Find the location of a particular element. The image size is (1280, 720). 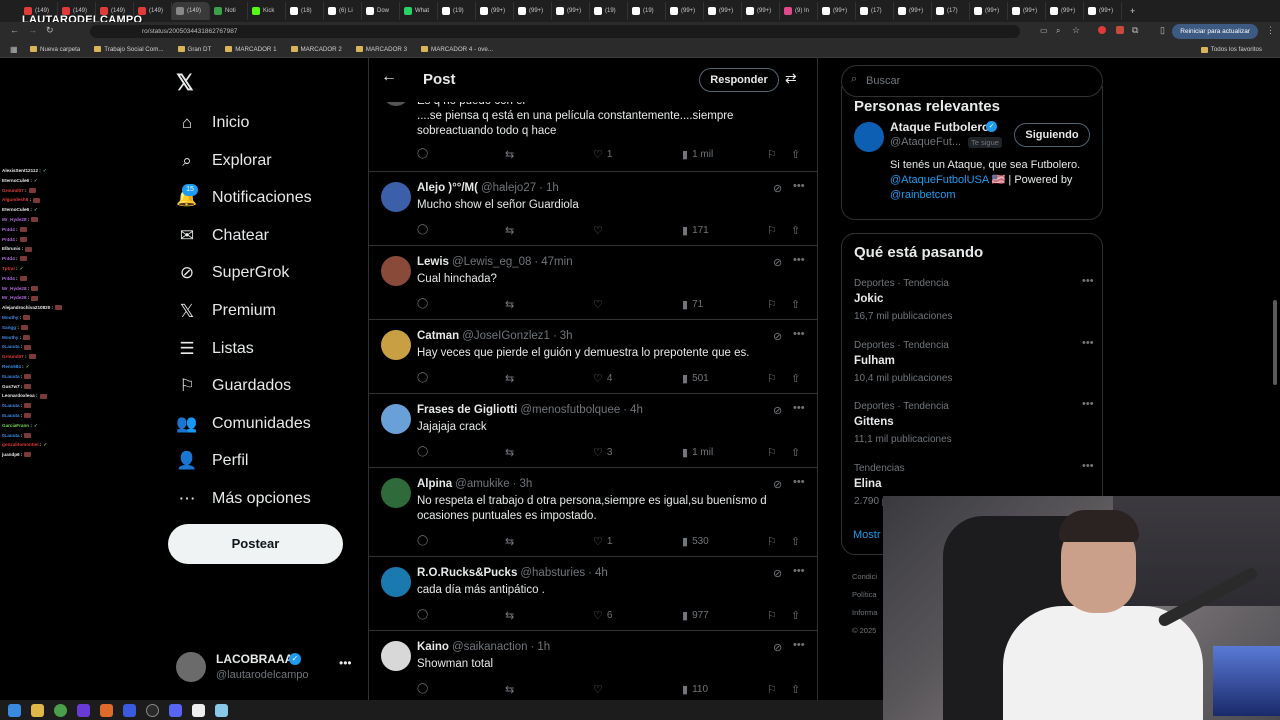

file-explorer-icon is located at coordinates (37, 710).